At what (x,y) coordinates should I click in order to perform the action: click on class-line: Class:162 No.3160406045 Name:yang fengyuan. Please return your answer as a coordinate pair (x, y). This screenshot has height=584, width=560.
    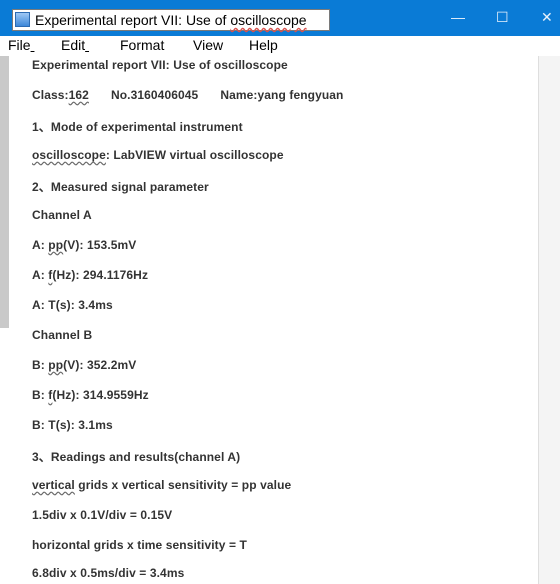
    Looking at the image, I should click on (188, 95).